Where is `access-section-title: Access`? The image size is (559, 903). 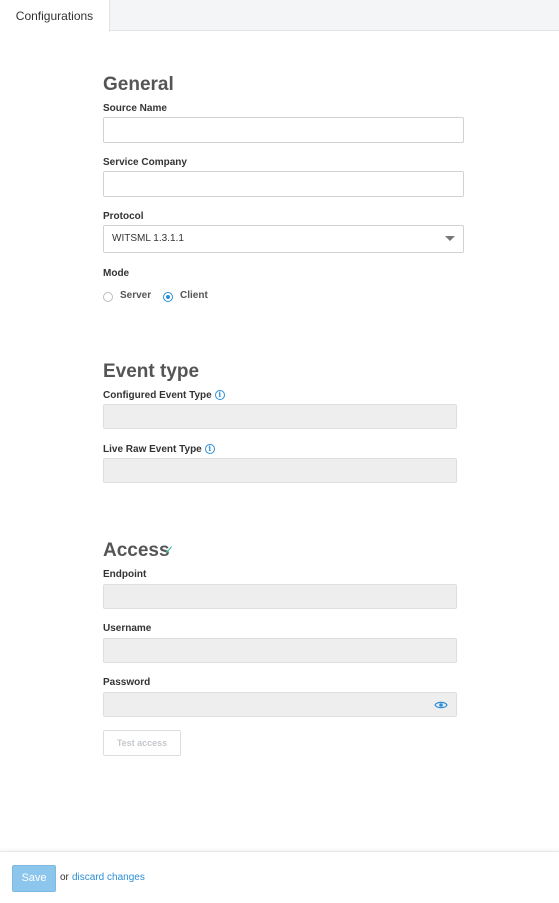
access-section-title: Access is located at coordinates (136, 550).